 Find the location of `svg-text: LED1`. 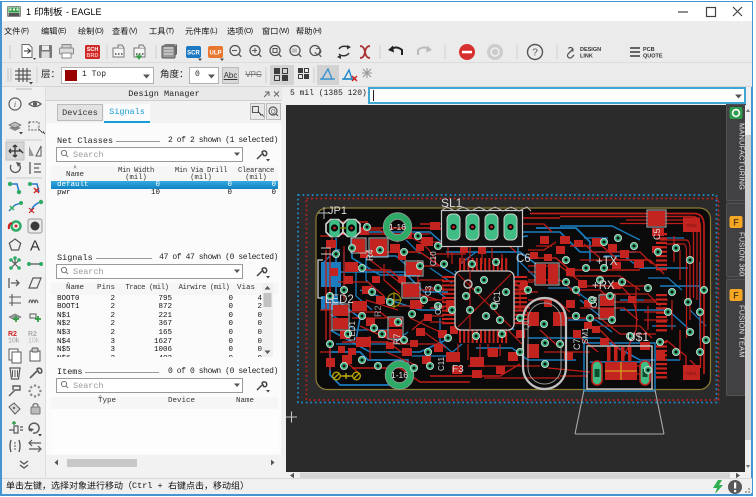

svg-text: LED1 is located at coordinates (352, 330).